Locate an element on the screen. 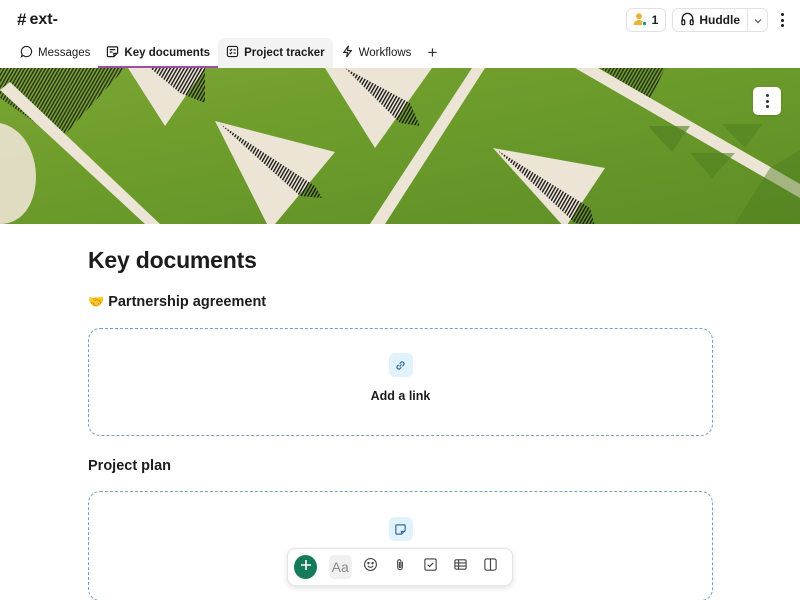 Image resolution: width=800 pixels, height=600 pixels. canvas-formatting-toolbar: Aa is located at coordinates (400, 567).